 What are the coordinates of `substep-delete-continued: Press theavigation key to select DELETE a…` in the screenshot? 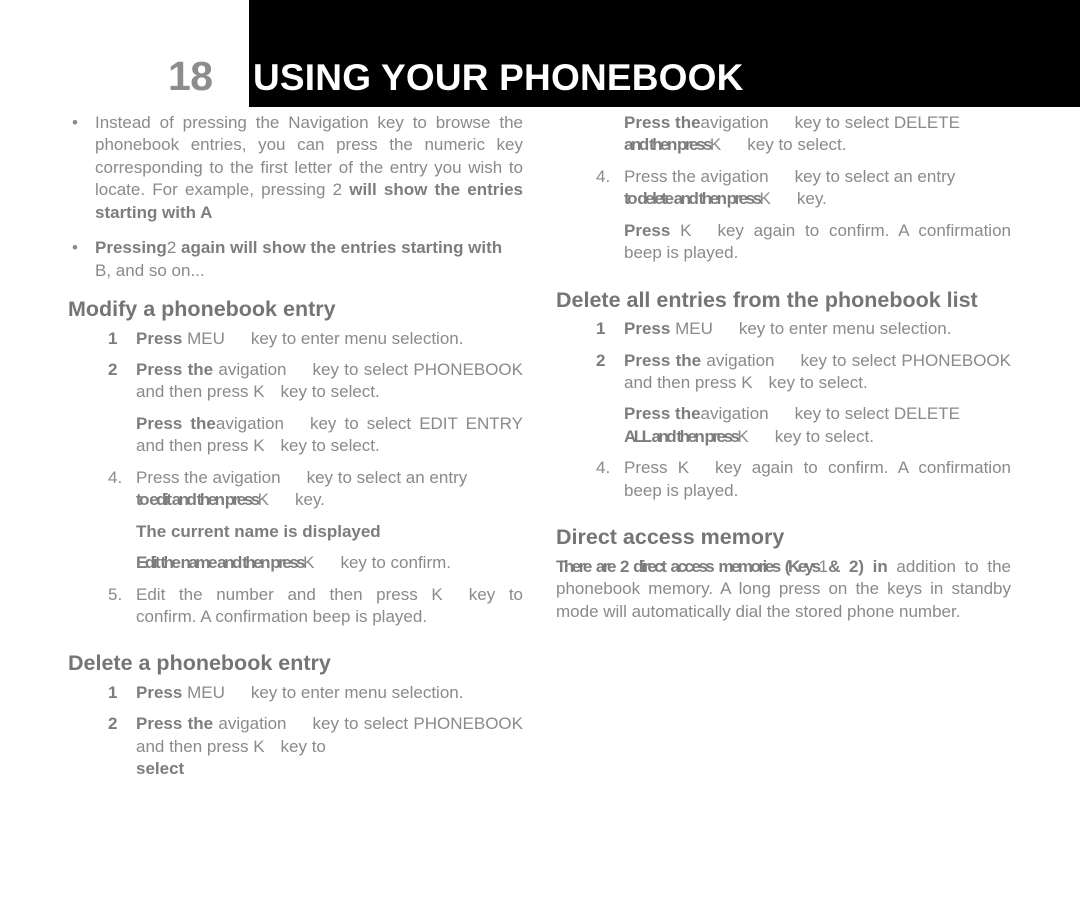 It's located at (783, 134).